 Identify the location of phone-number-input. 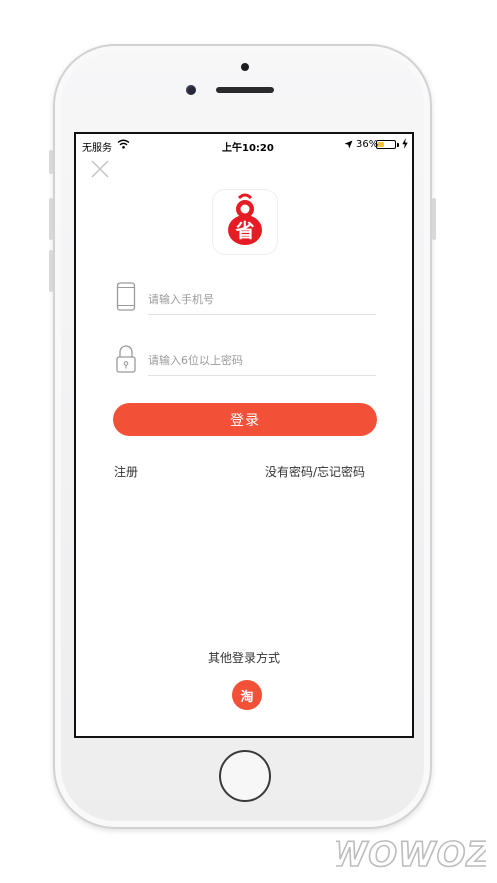
(261, 299).